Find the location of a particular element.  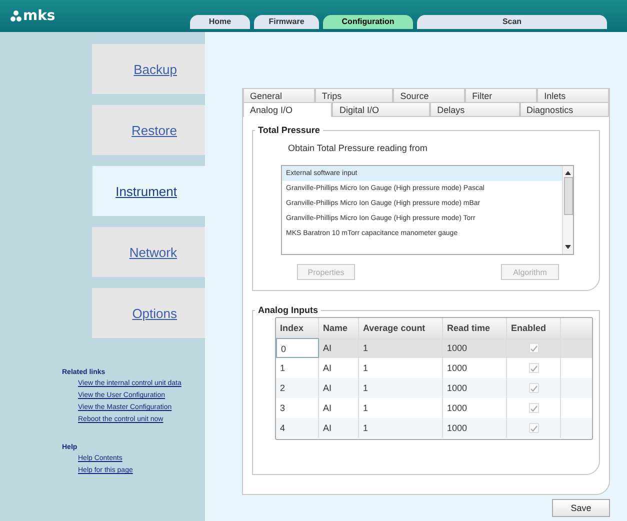

table-cell: 2 is located at coordinates (297, 388).